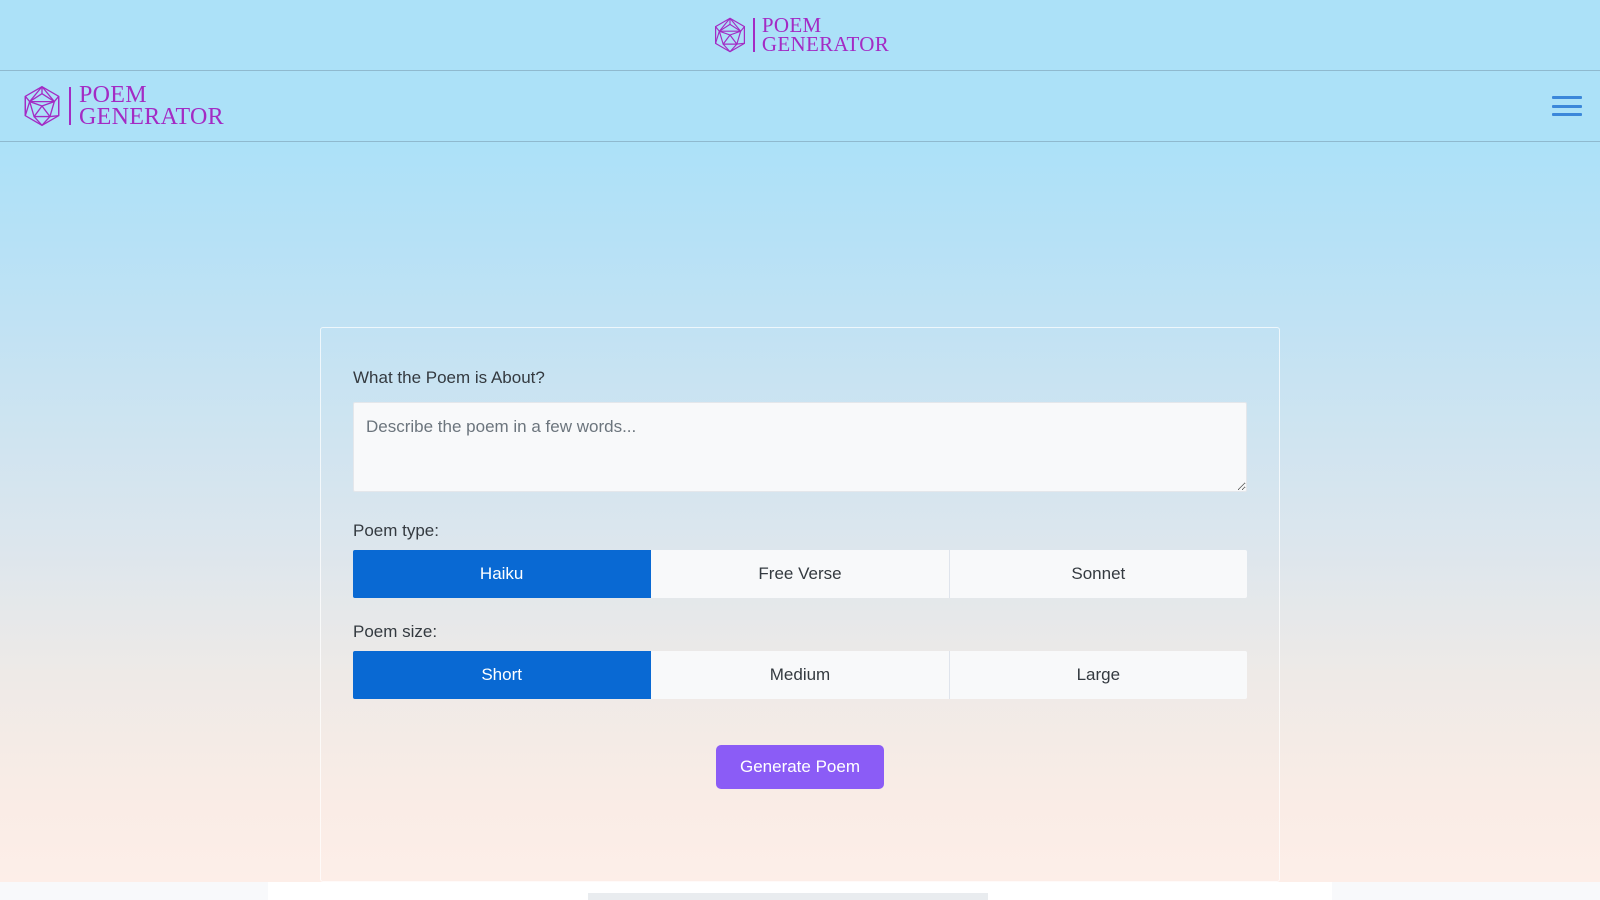 The image size is (1600, 900). What do you see at coordinates (800, 447) in the screenshot?
I see `poem-prompt-input` at bounding box center [800, 447].